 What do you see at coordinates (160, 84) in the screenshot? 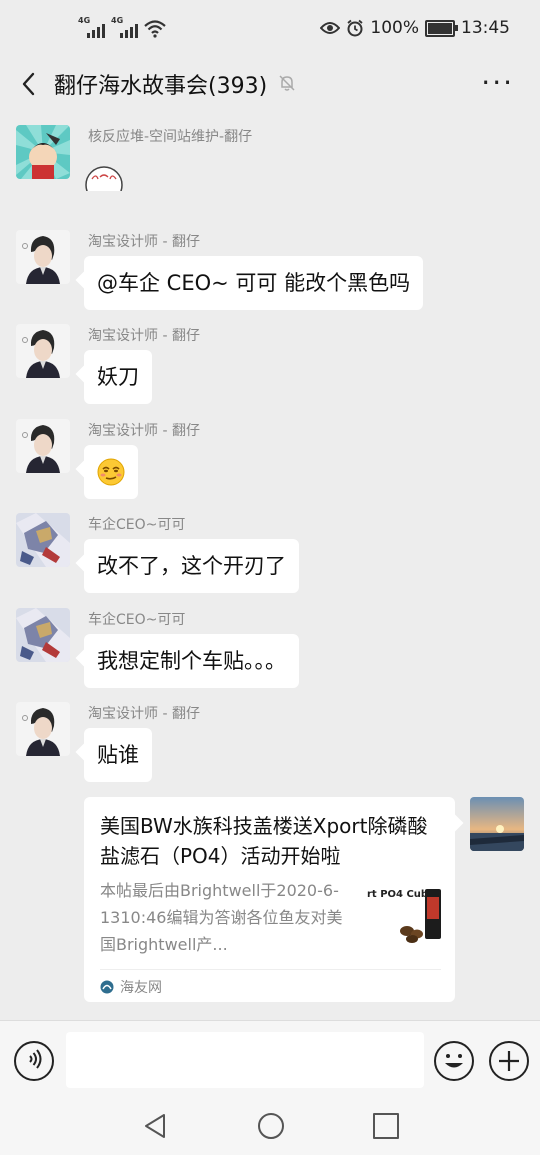
I see `chat-title: 翻仔海水故事会(393)` at bounding box center [160, 84].